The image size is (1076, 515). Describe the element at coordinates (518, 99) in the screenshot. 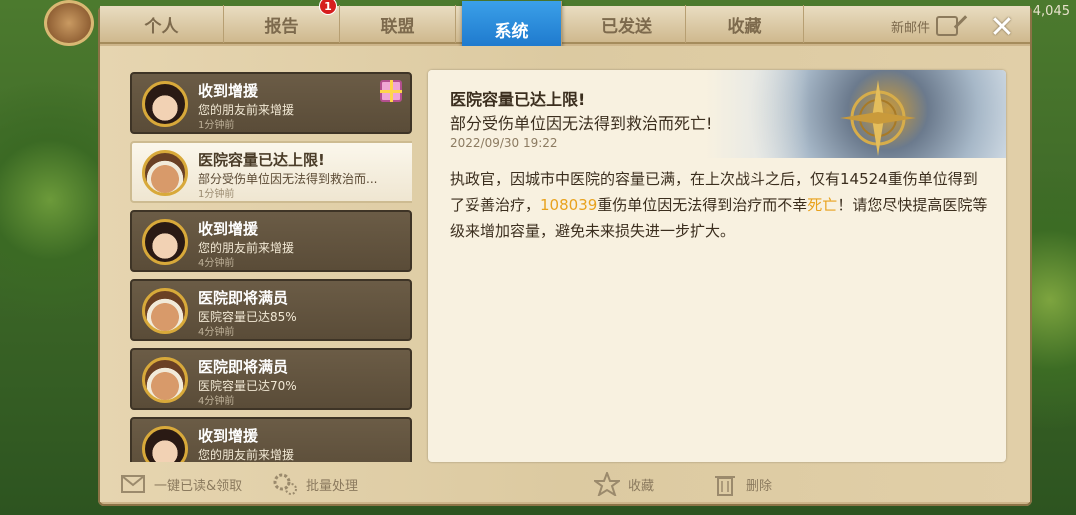

I see `detail-title: 医院容量已达上限!` at that location.